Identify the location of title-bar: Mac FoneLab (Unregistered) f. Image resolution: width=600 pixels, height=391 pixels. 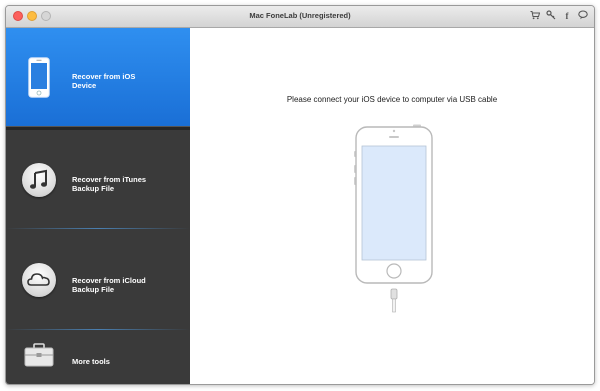
(300, 17).